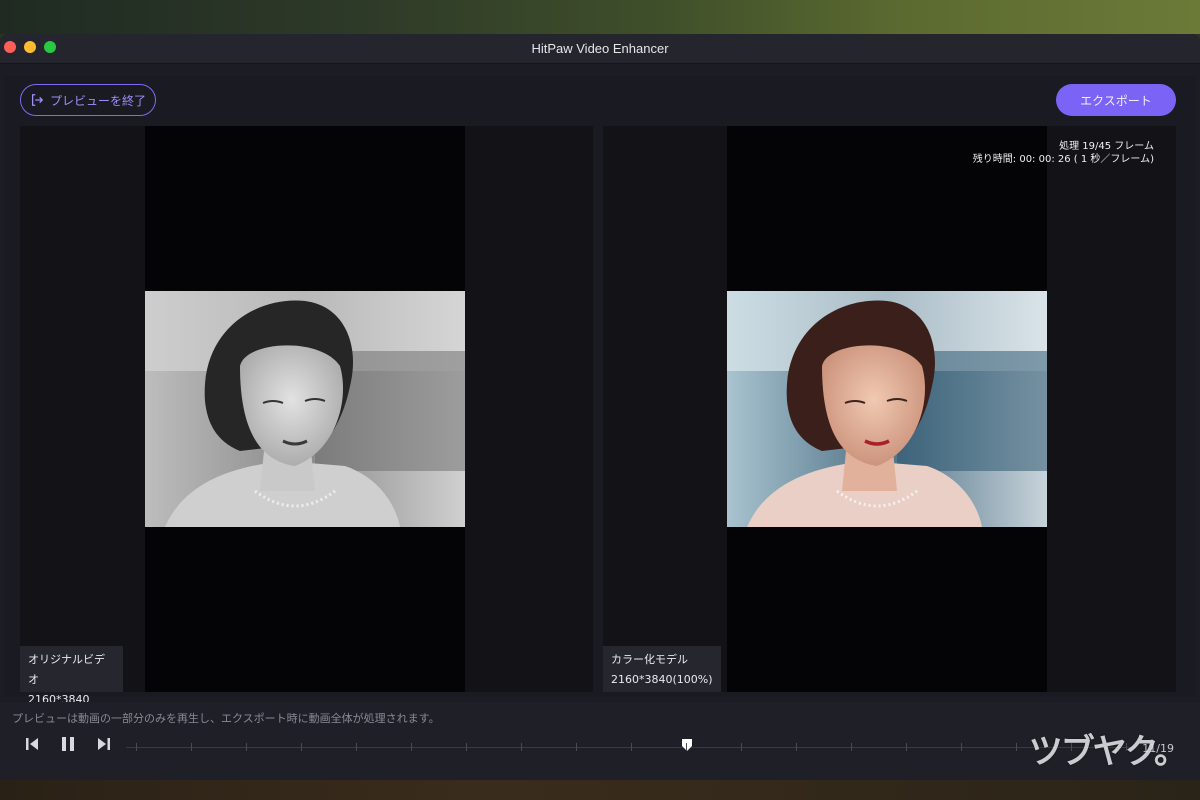  What do you see at coordinates (600, 789) in the screenshot?
I see `desktop-background-bottom` at bounding box center [600, 789].